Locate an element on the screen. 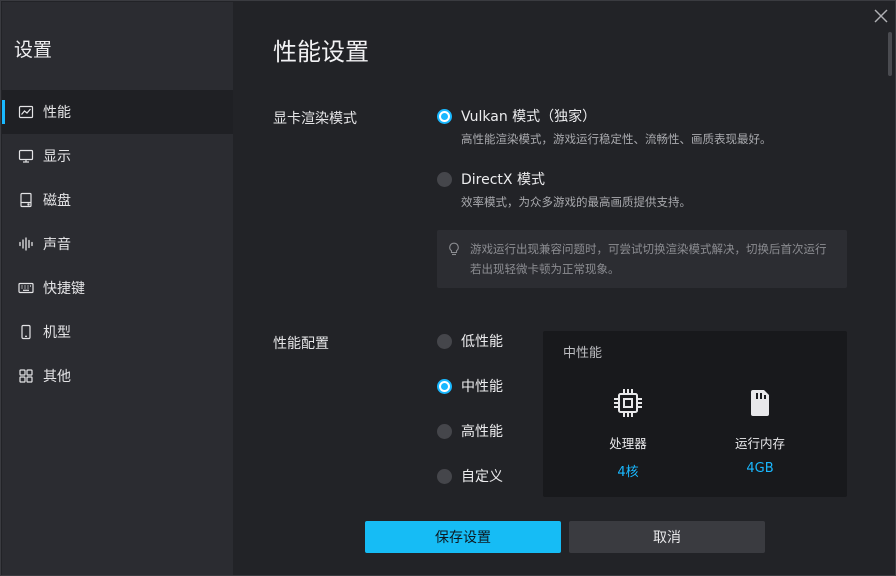 This screenshot has height=576, width=896. disk-icon is located at coordinates (26, 200).